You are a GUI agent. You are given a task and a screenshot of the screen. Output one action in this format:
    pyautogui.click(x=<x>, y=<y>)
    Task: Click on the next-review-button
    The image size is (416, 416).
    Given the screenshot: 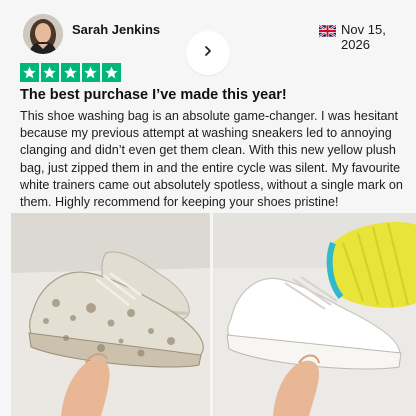 What is the action you would take?
    pyautogui.click(x=208, y=53)
    